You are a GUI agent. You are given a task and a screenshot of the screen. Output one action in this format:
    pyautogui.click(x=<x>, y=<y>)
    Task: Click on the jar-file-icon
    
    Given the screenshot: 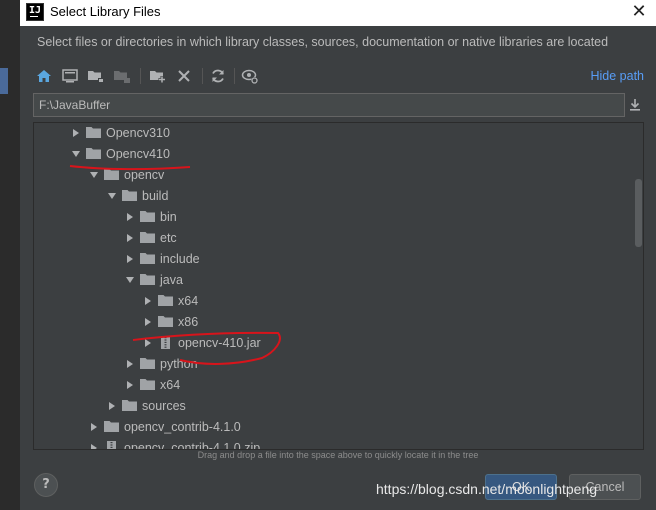 What is the action you would take?
    pyautogui.click(x=165, y=342)
    